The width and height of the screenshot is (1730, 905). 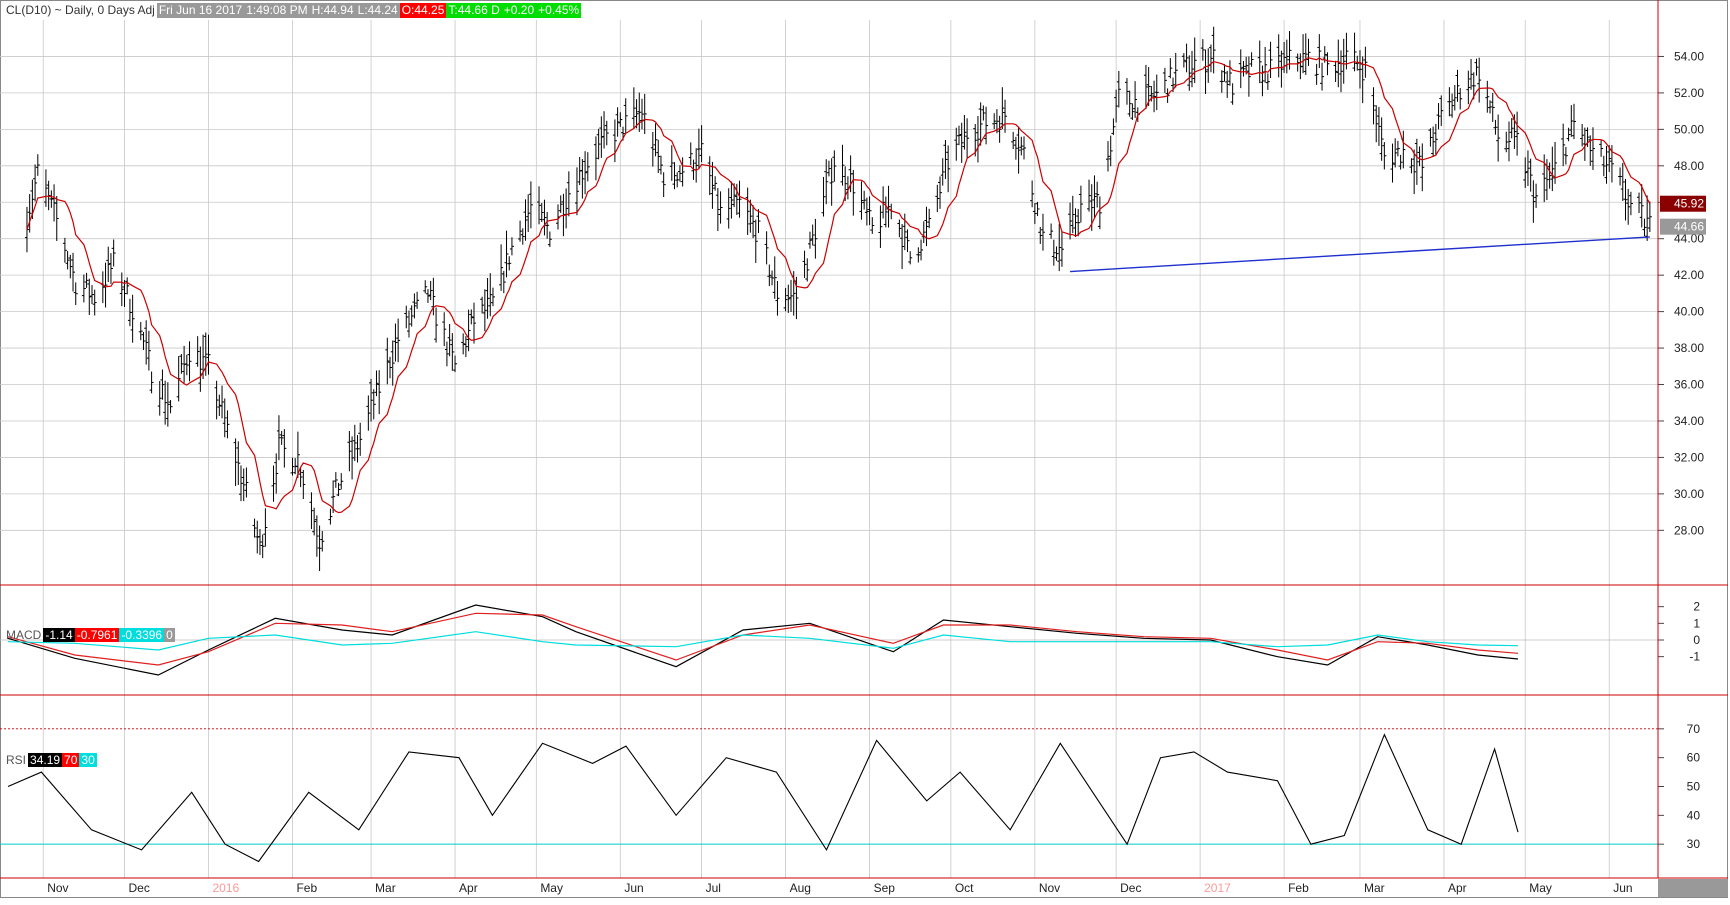 I want to click on rsi-tick-label: 60, so click(x=1694, y=758).